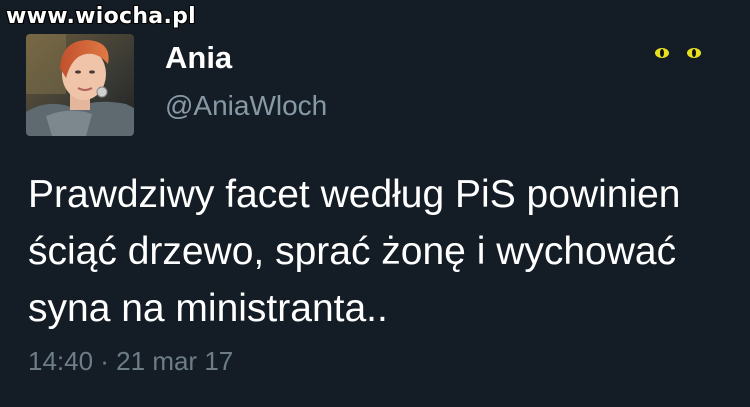  What do you see at coordinates (130, 361) in the screenshot?
I see `tweet-timestamp: 14:40 · 21 mar 17` at bounding box center [130, 361].